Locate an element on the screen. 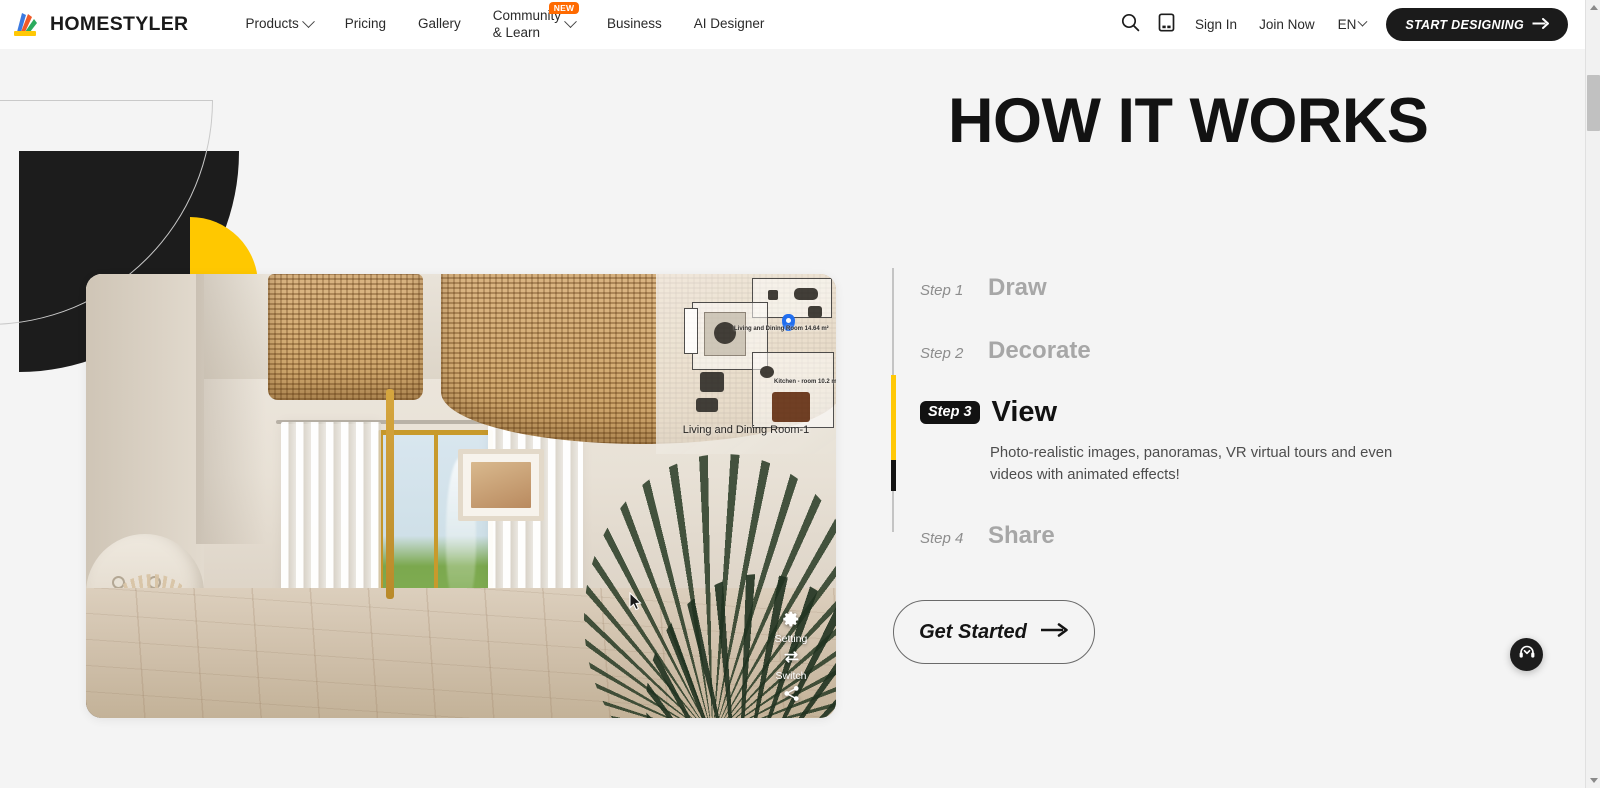  minimap-title: Living and Dining Room-1 is located at coordinates (746, 430).